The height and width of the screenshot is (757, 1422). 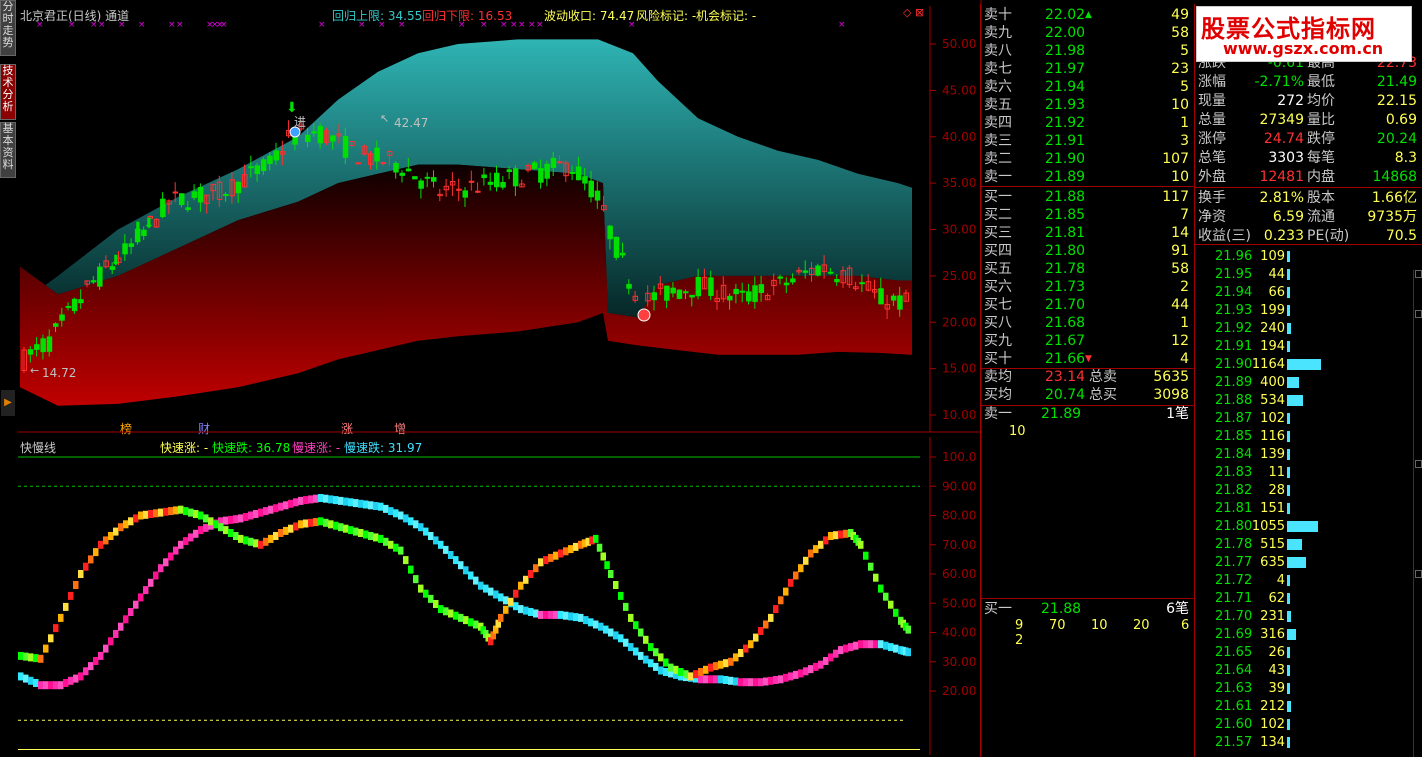 What do you see at coordinates (1180, 305) in the screenshot?
I see `level-volume: 44` at bounding box center [1180, 305].